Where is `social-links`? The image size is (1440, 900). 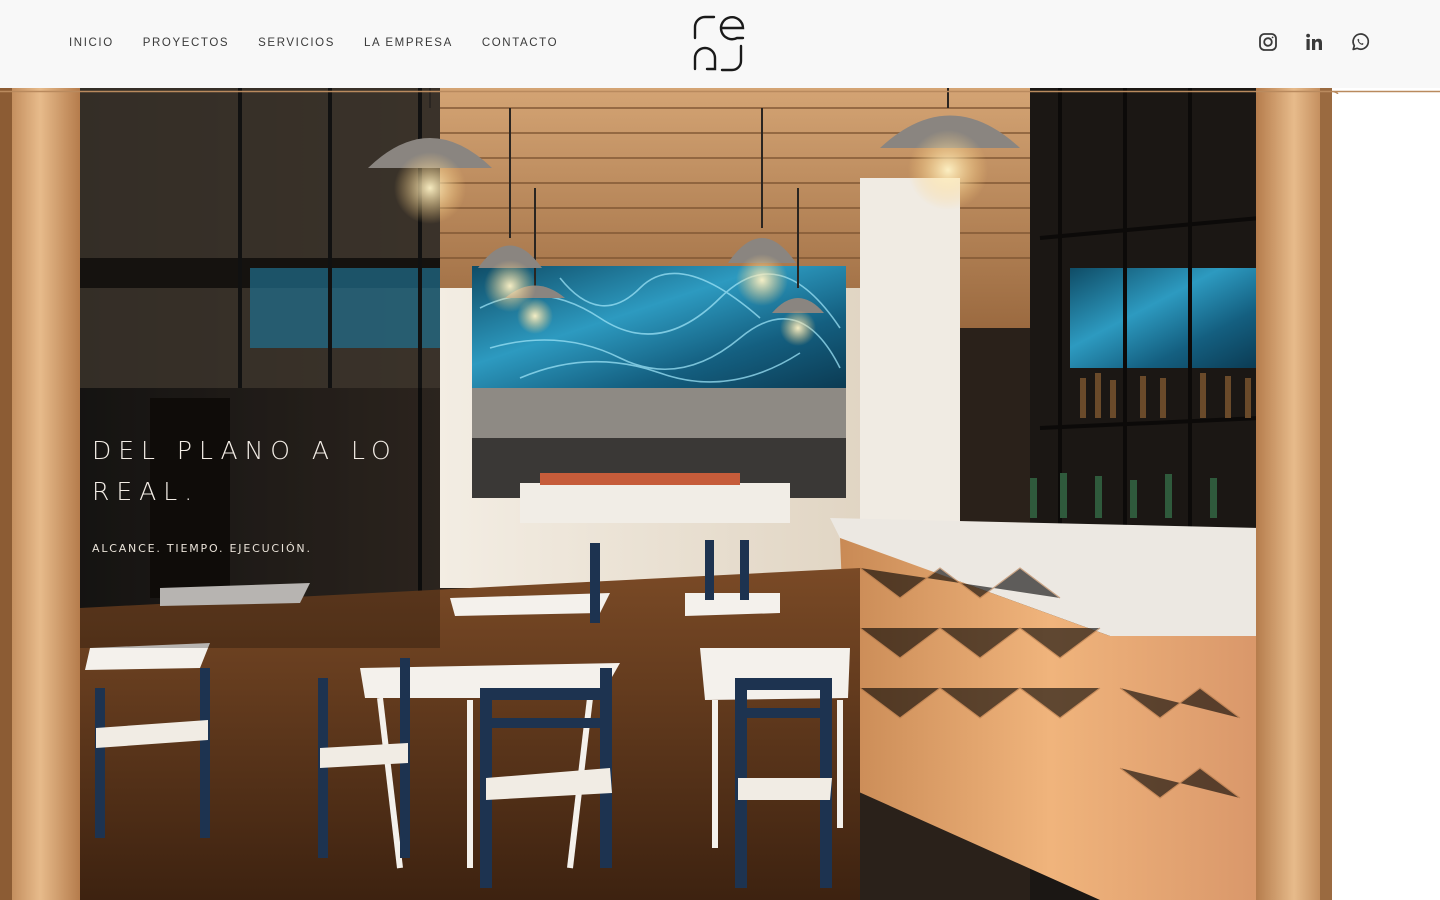
social-links is located at coordinates (1314, 42).